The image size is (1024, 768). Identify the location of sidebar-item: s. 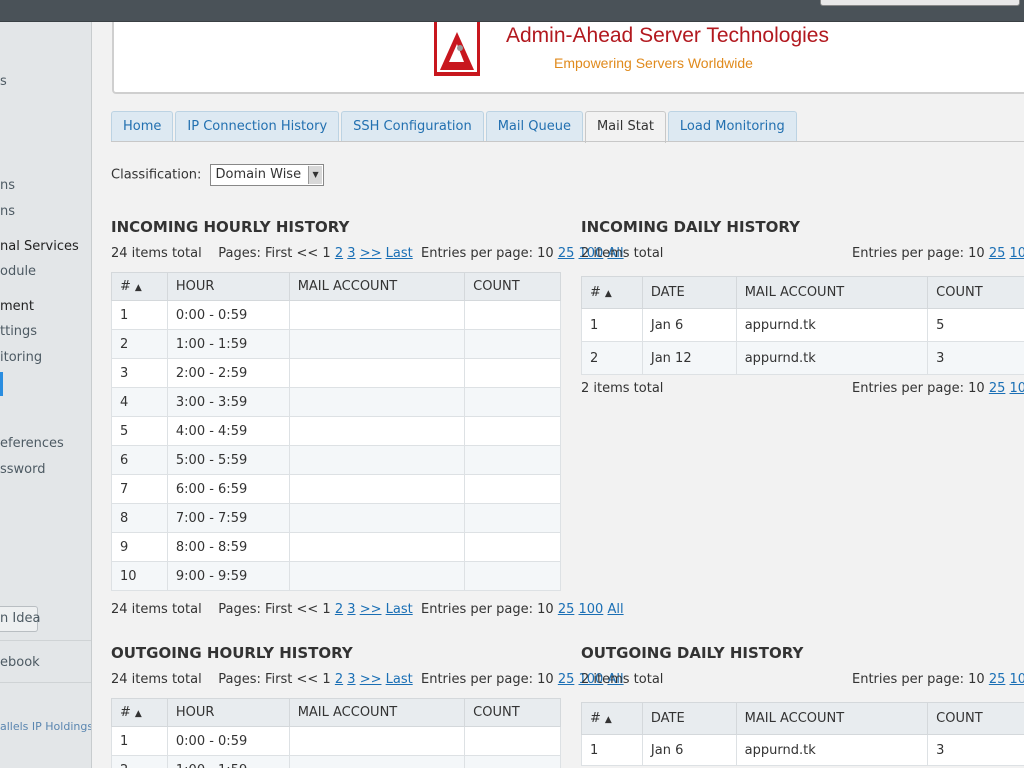
(3, 81).